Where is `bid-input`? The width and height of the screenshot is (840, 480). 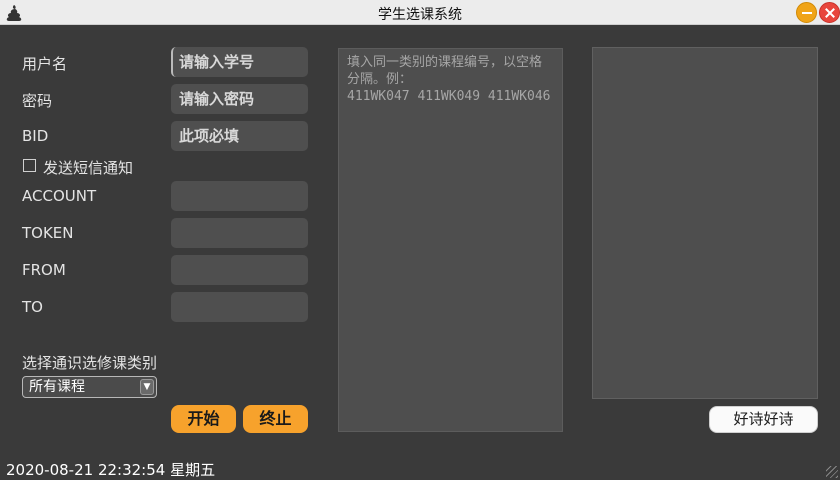
bid-input is located at coordinates (239, 136).